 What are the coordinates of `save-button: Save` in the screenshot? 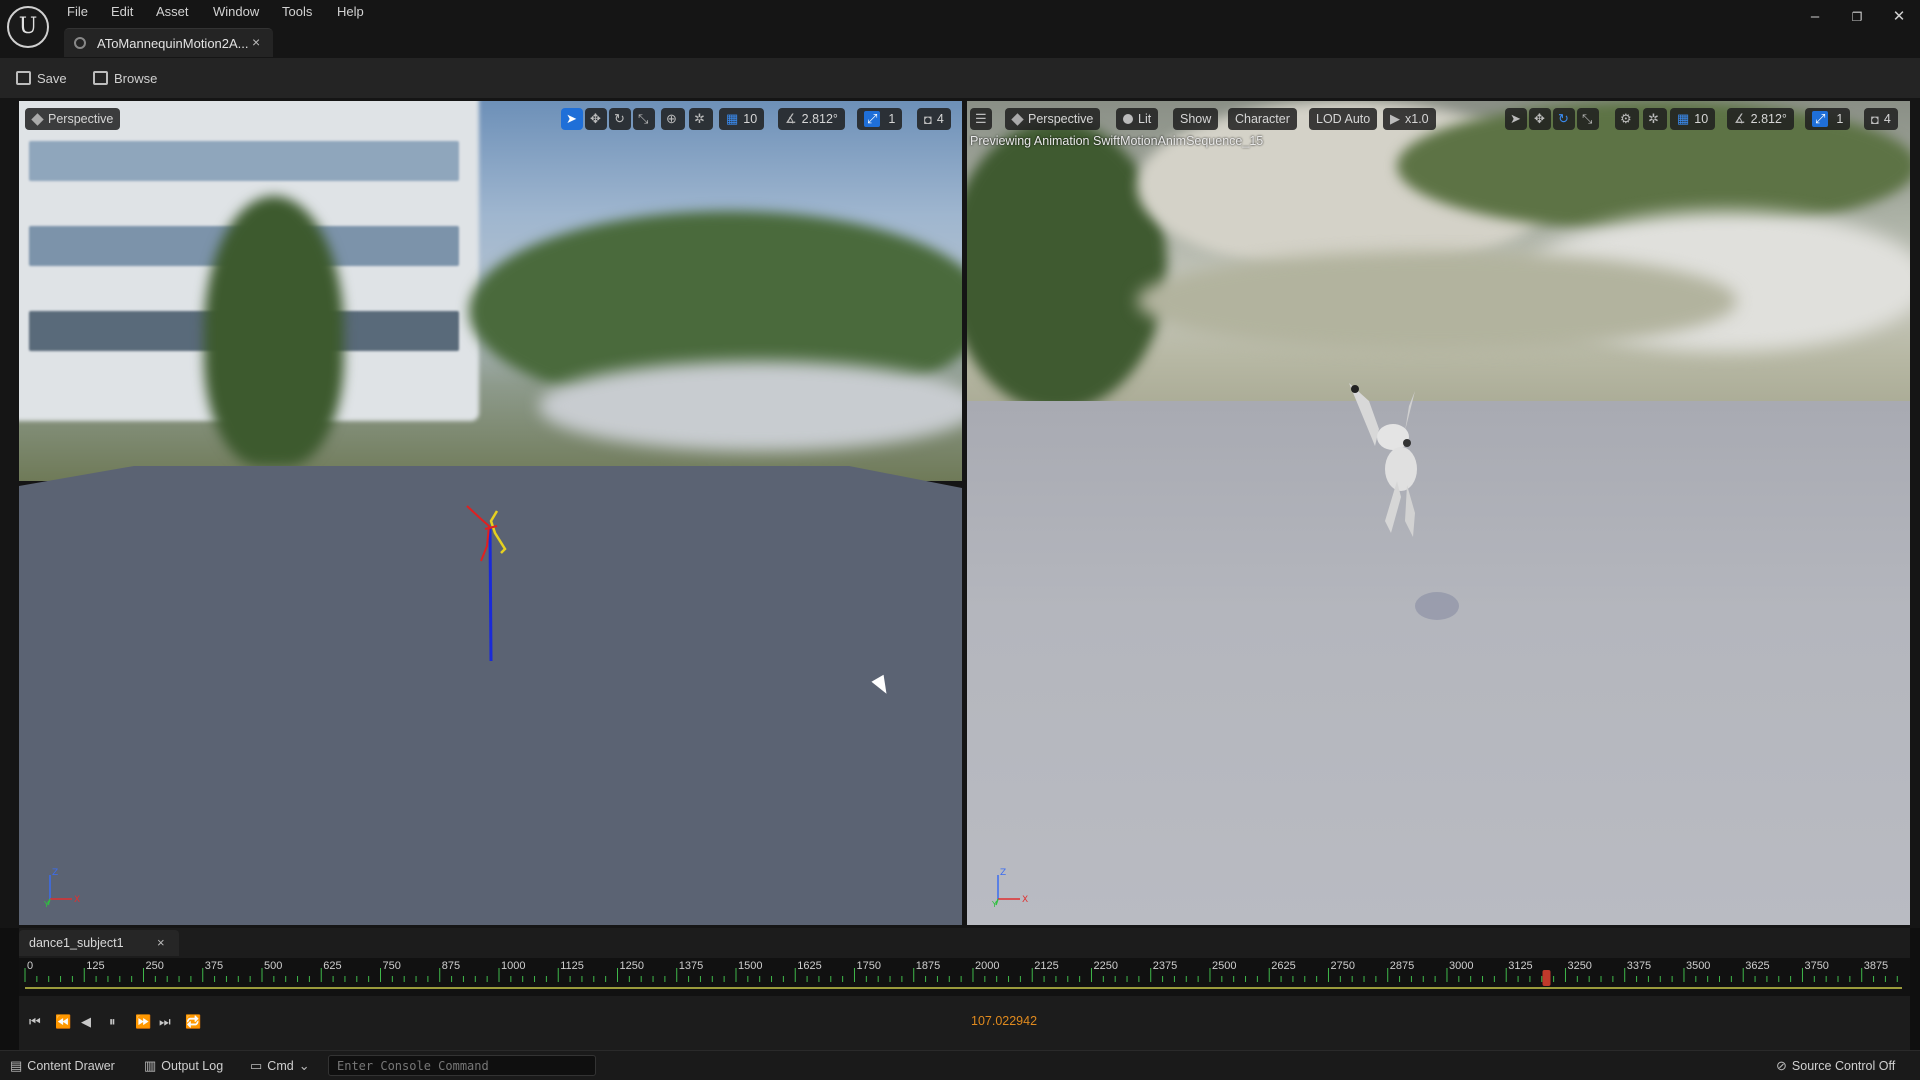 It's located at (41, 78).